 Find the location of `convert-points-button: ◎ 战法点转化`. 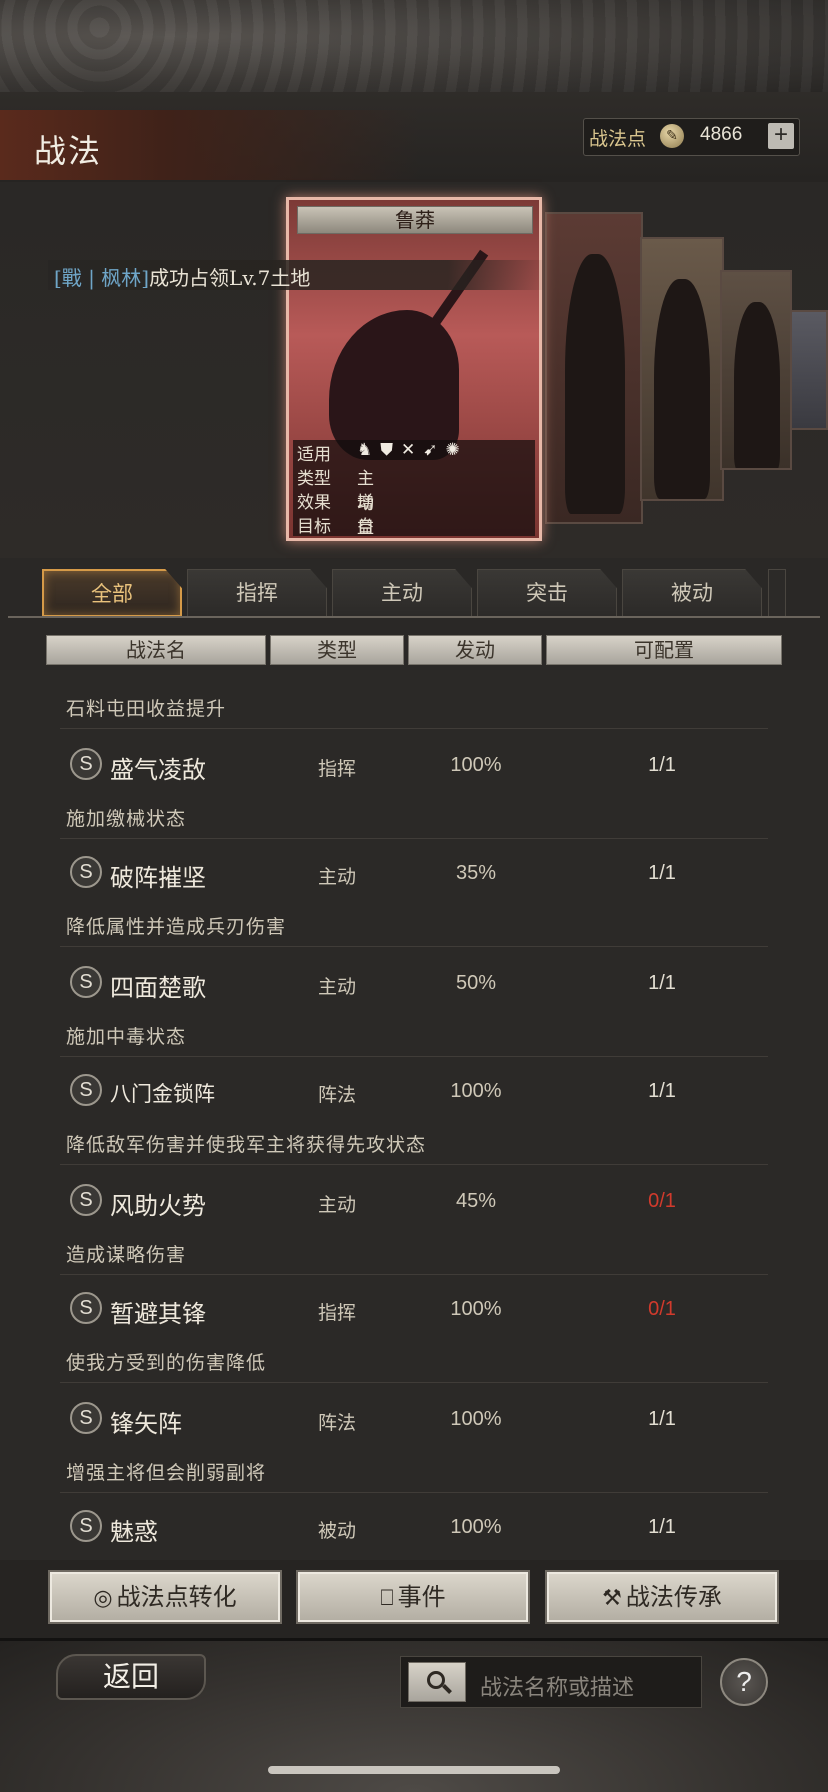

convert-points-button: ◎ 战法点转化 is located at coordinates (165, 1597).